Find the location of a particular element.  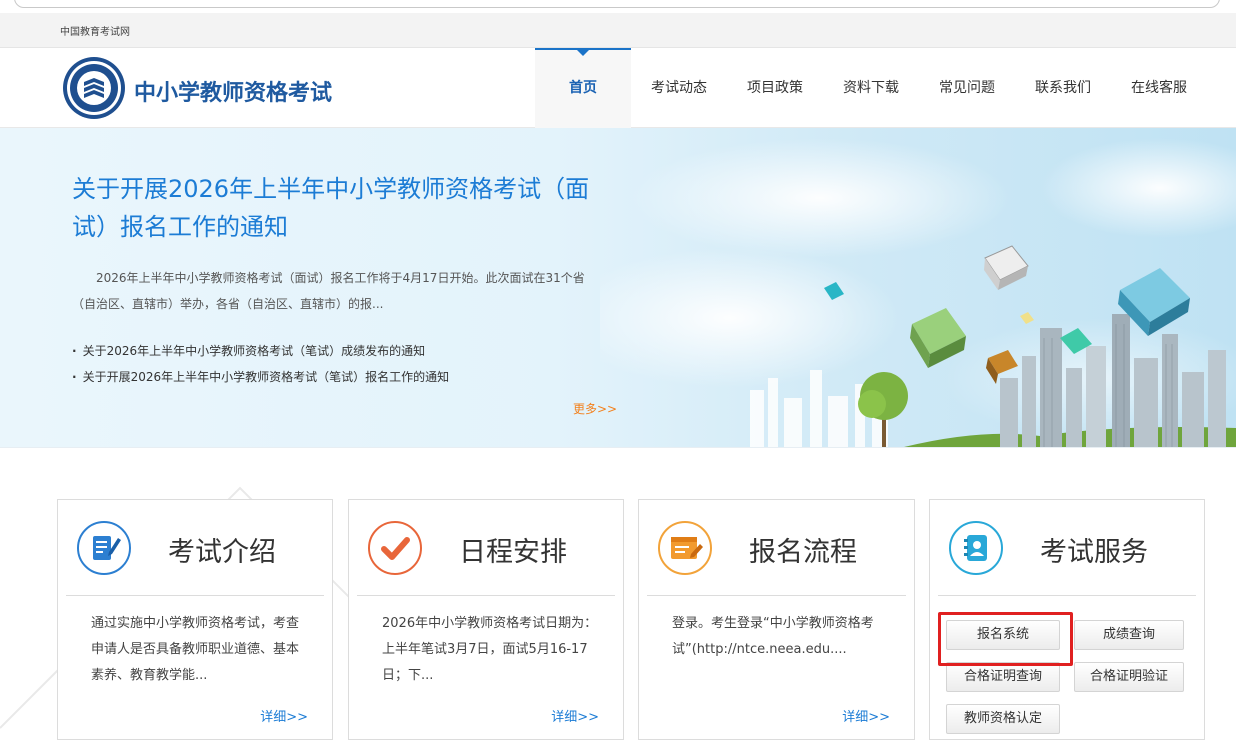

card-header: 日程安排 is located at coordinates (486, 548).